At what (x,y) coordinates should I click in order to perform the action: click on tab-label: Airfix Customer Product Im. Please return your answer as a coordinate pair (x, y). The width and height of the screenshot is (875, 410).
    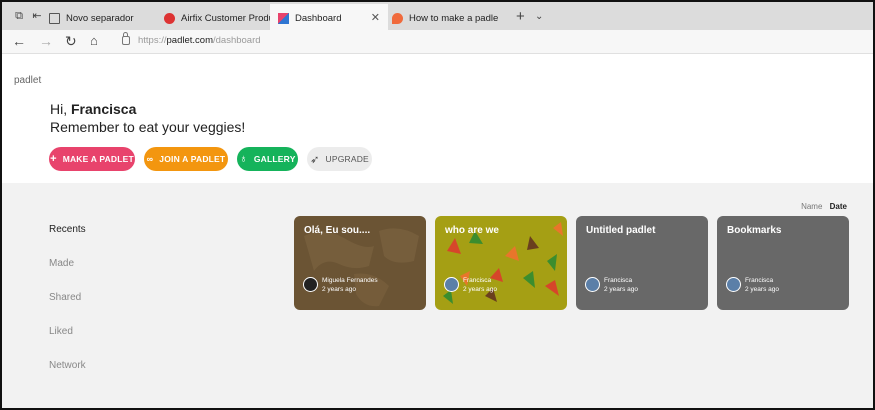
    Looking at the image, I should click on (225, 18).